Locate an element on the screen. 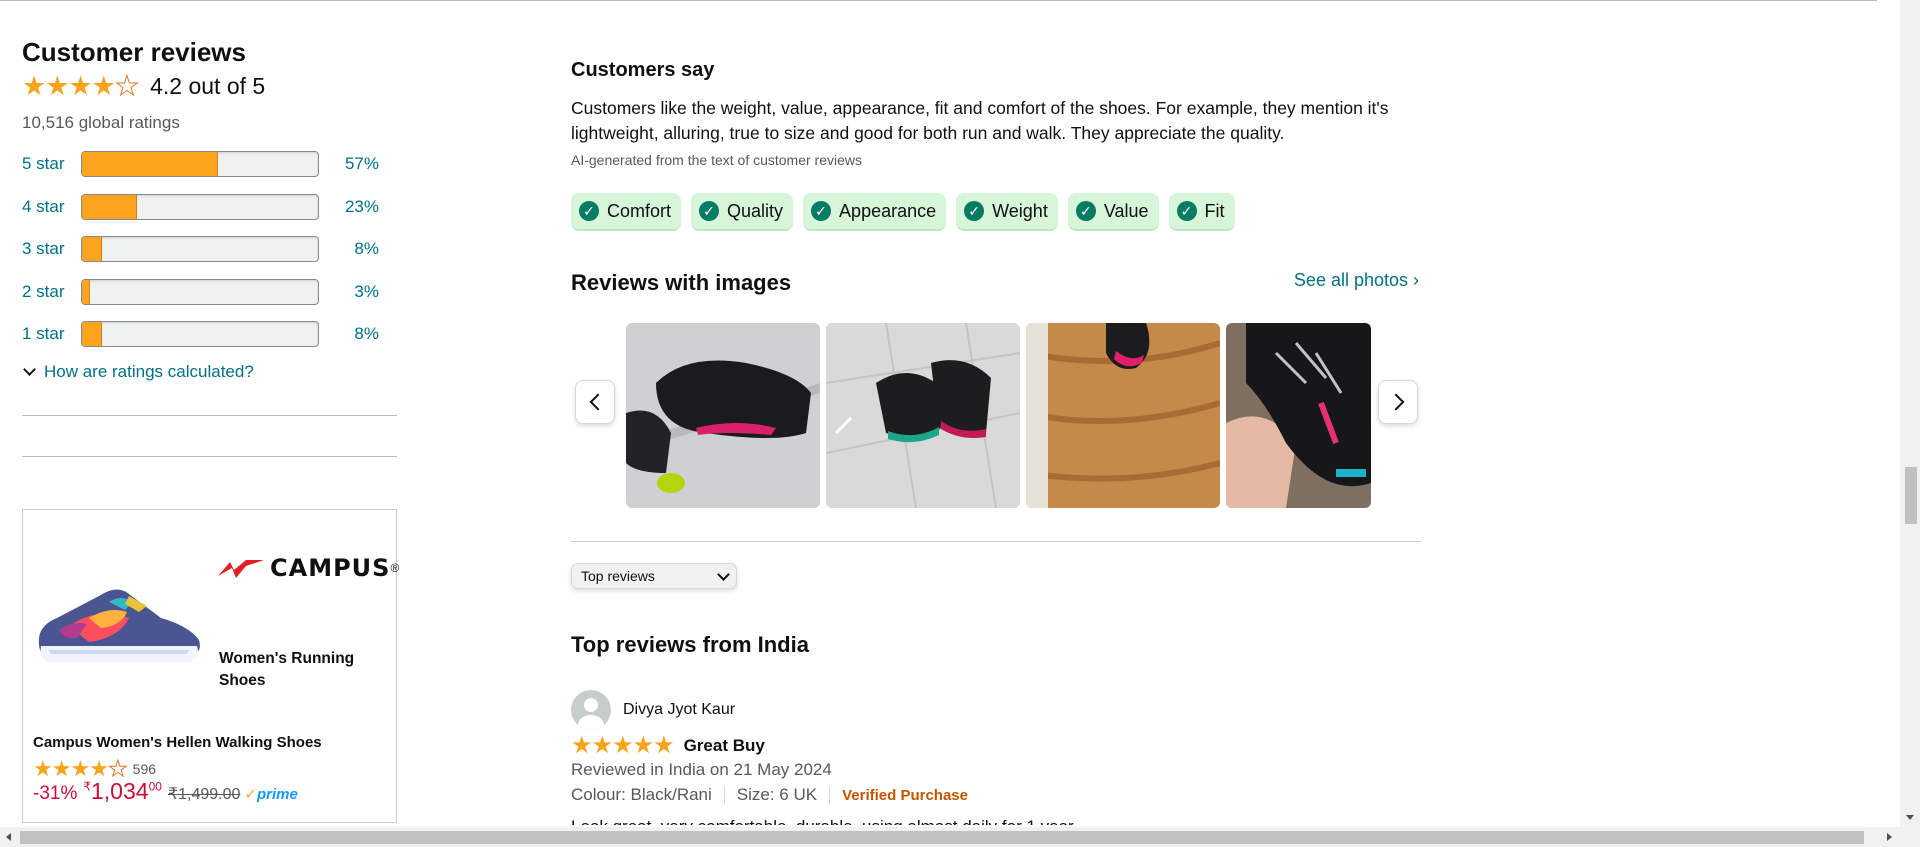 This screenshot has height=847, width=1920. histogram-star-label: 2 star is located at coordinates (43, 291).